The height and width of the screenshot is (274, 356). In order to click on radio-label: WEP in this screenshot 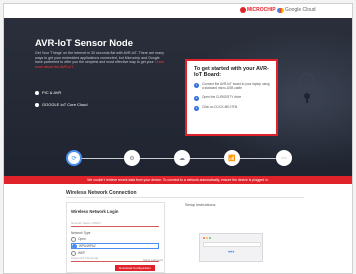, I will do `click(82, 253)`.